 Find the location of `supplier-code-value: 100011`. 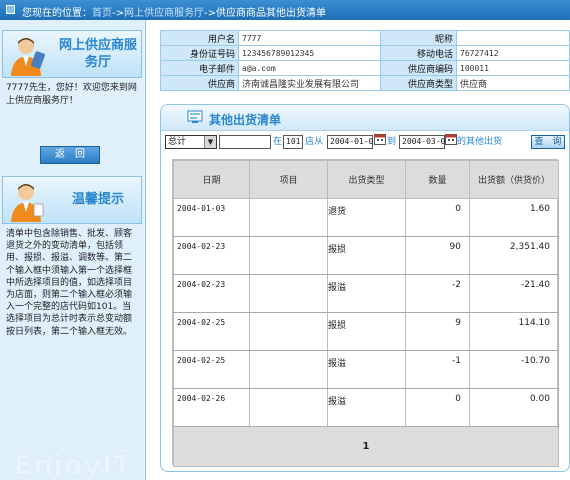

supplier-code-value: 100011 is located at coordinates (513, 68).